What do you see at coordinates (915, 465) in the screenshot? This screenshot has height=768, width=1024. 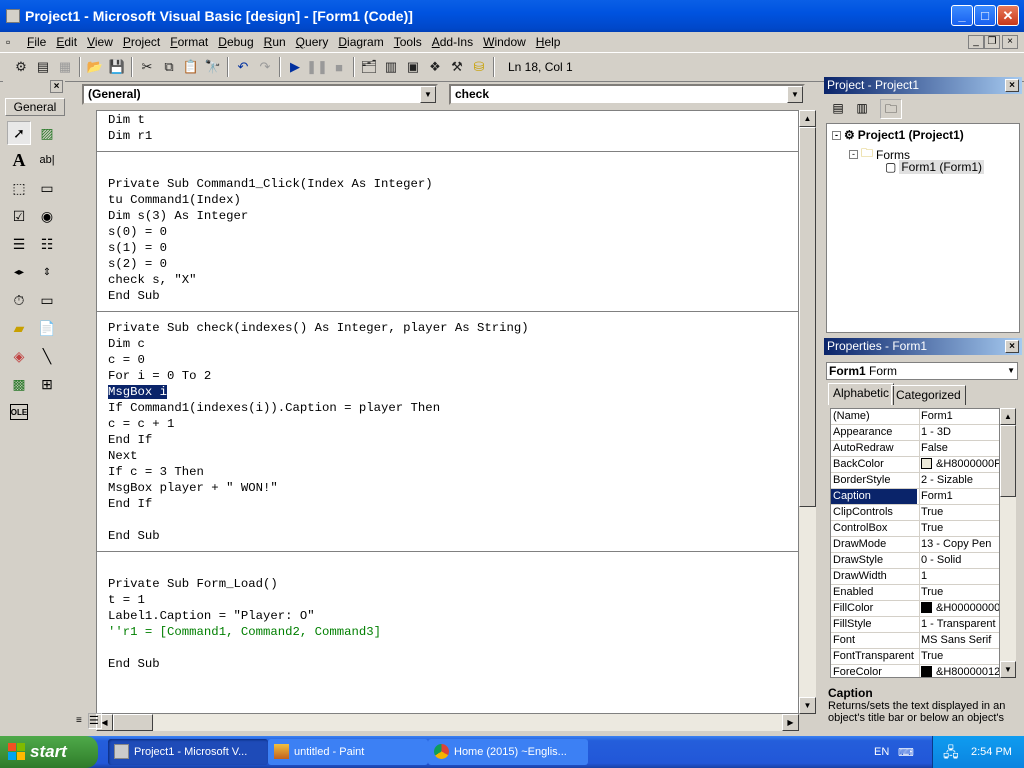 I see `property-row: BackColor&H8000000F&` at bounding box center [915, 465].